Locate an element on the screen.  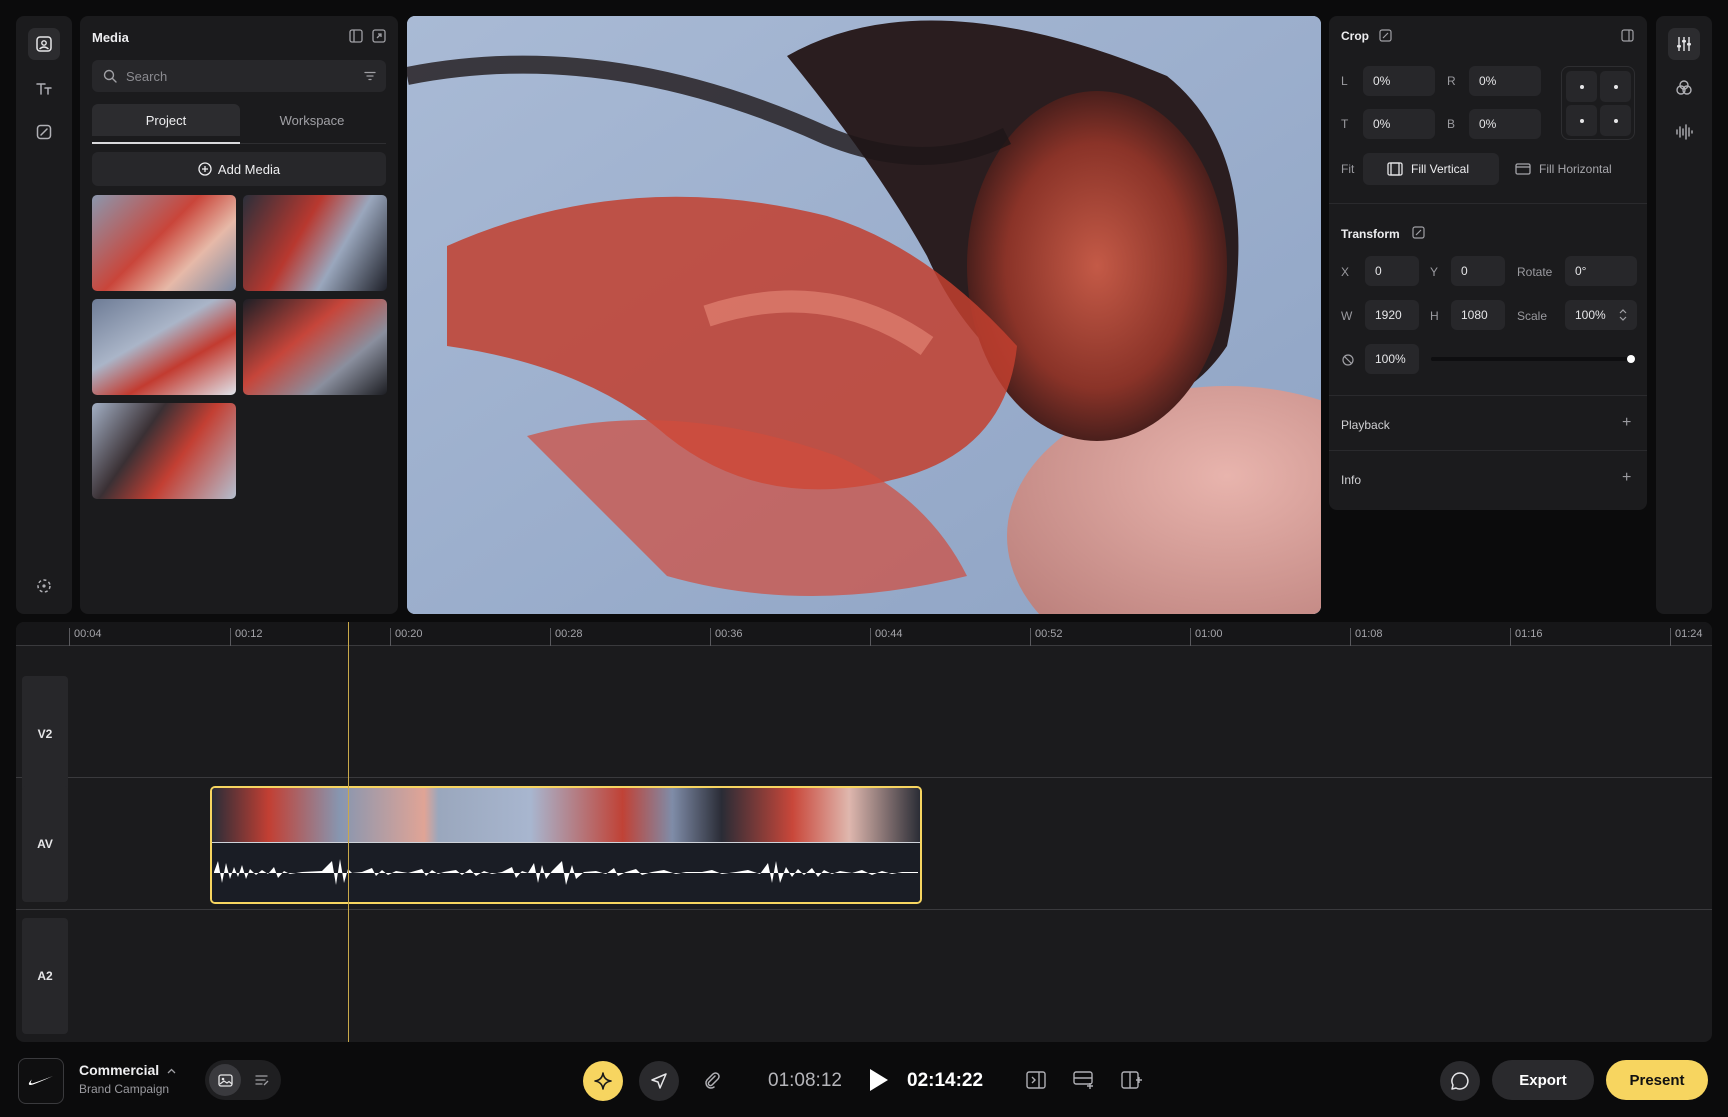
add-media-button: Add Media is located at coordinates (239, 169).